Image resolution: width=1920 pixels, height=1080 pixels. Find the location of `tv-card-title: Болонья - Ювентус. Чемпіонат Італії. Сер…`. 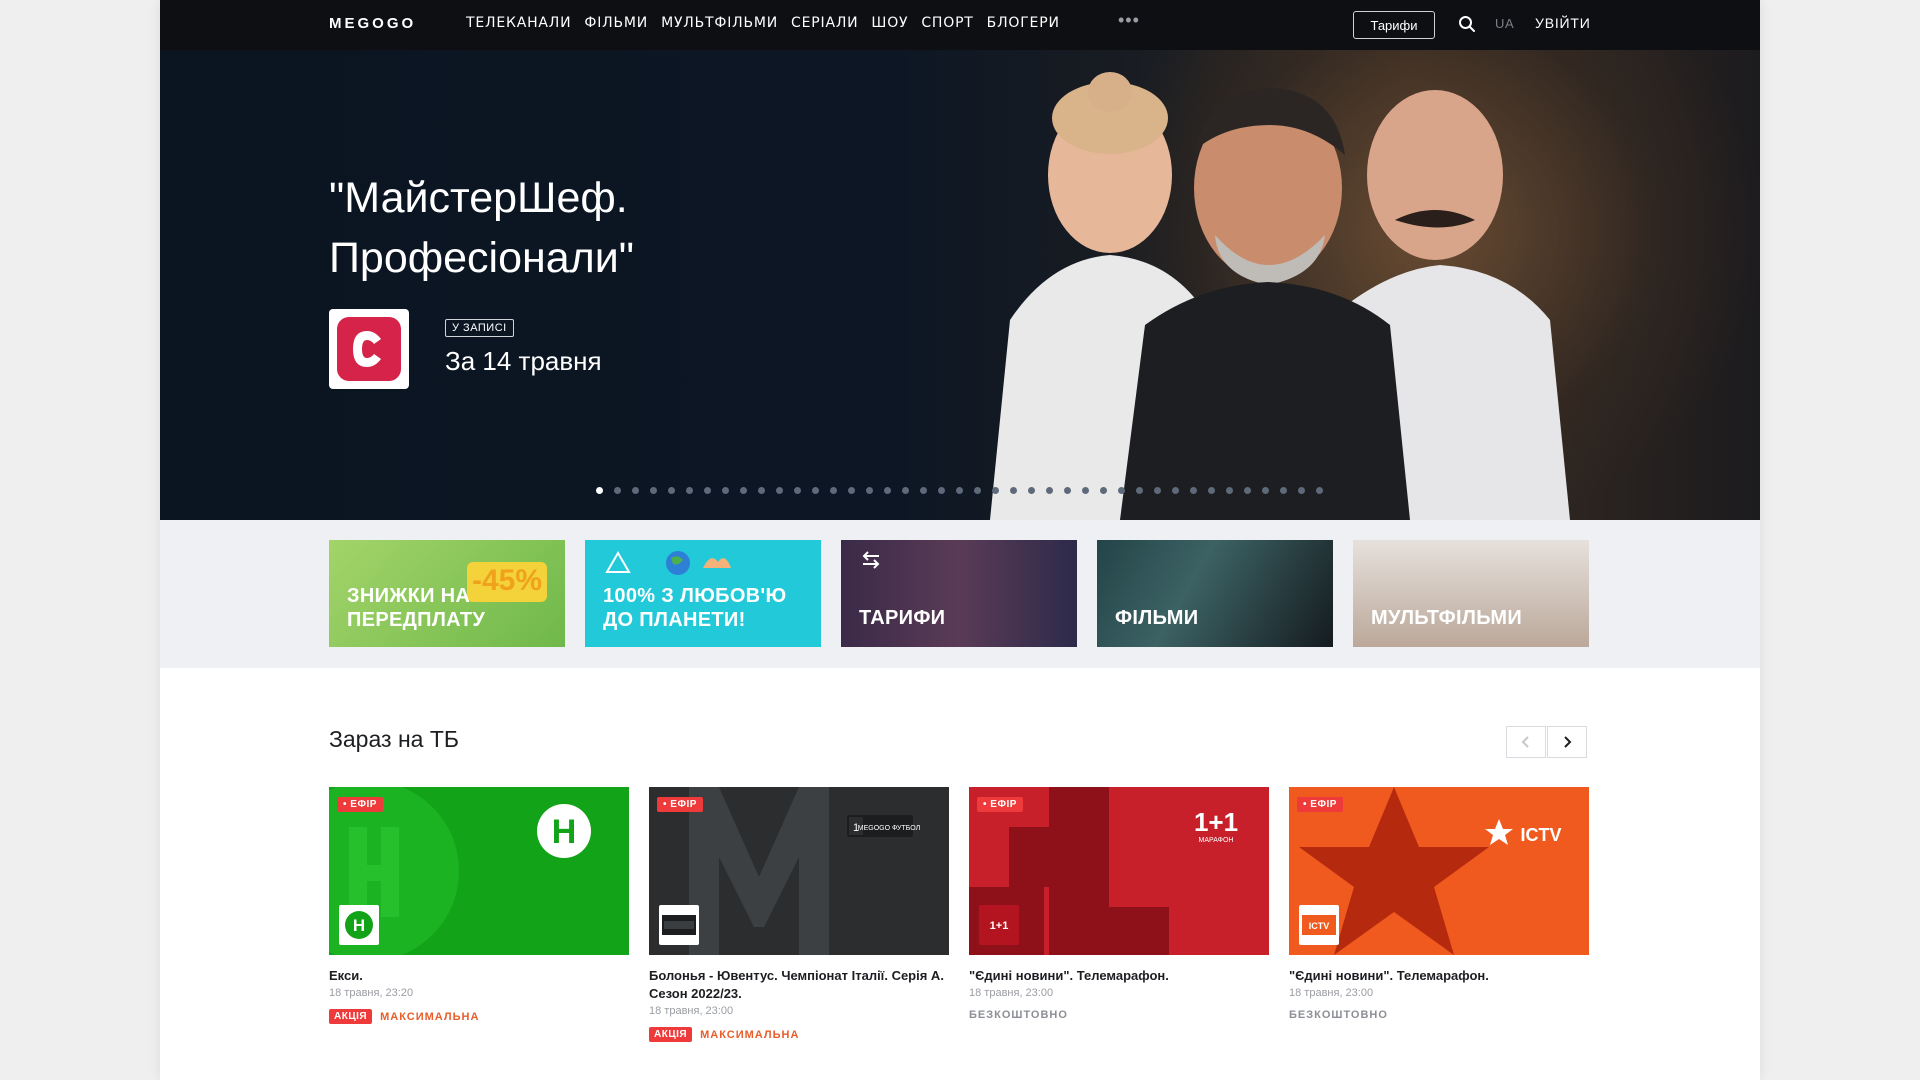

tv-card-title: Болонья - Ювентус. Чемпіонат Італії. Сер… is located at coordinates (799, 985).